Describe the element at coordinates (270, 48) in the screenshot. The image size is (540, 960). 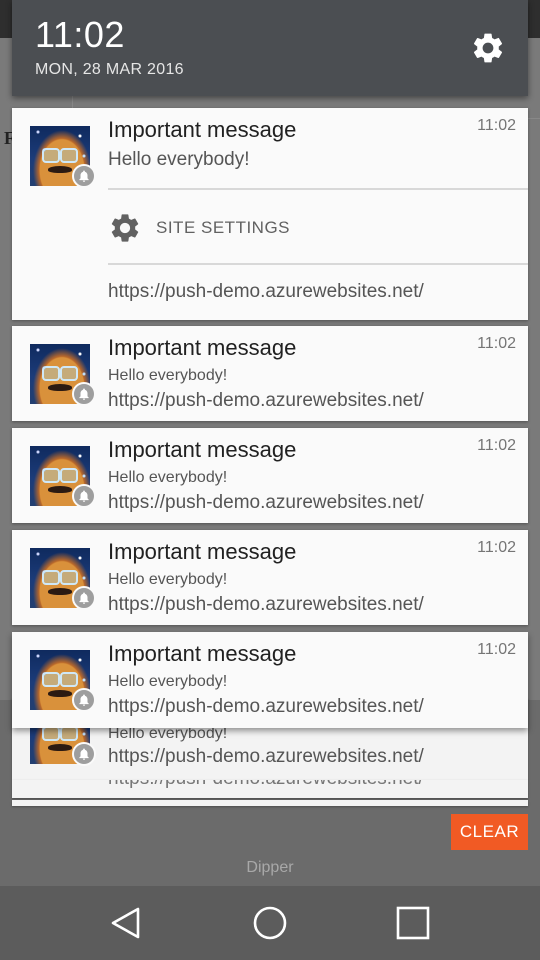
I see `notification-shade-header: 11:02 MON, 28 MAR 2016` at that location.